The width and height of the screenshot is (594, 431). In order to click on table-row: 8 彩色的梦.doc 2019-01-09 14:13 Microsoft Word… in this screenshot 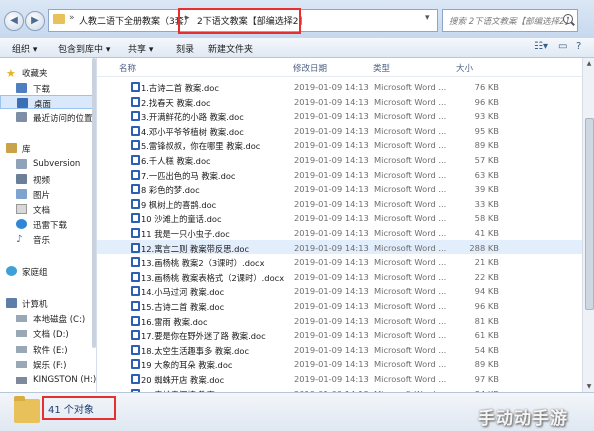, I will do `click(339, 188)`.